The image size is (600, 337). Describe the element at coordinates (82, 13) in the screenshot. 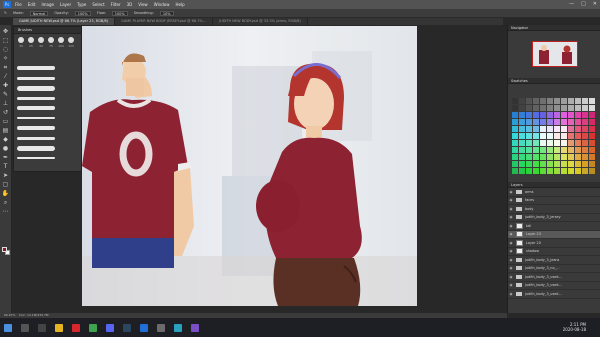

I see `opacity-field: 100%` at that location.